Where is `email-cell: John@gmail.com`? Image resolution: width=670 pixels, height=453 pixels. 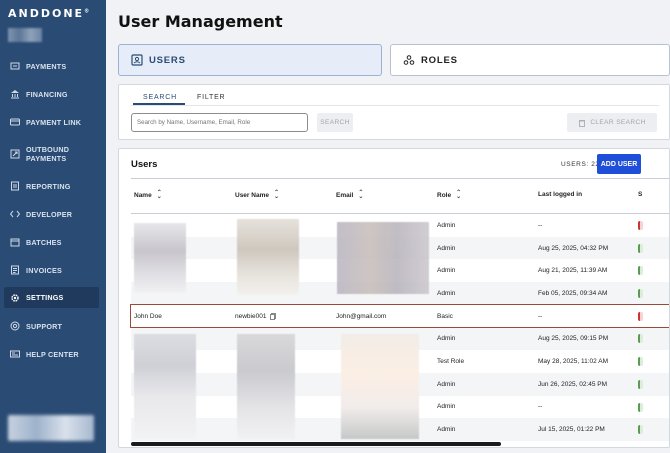 email-cell: John@gmail.com is located at coordinates (361, 316).